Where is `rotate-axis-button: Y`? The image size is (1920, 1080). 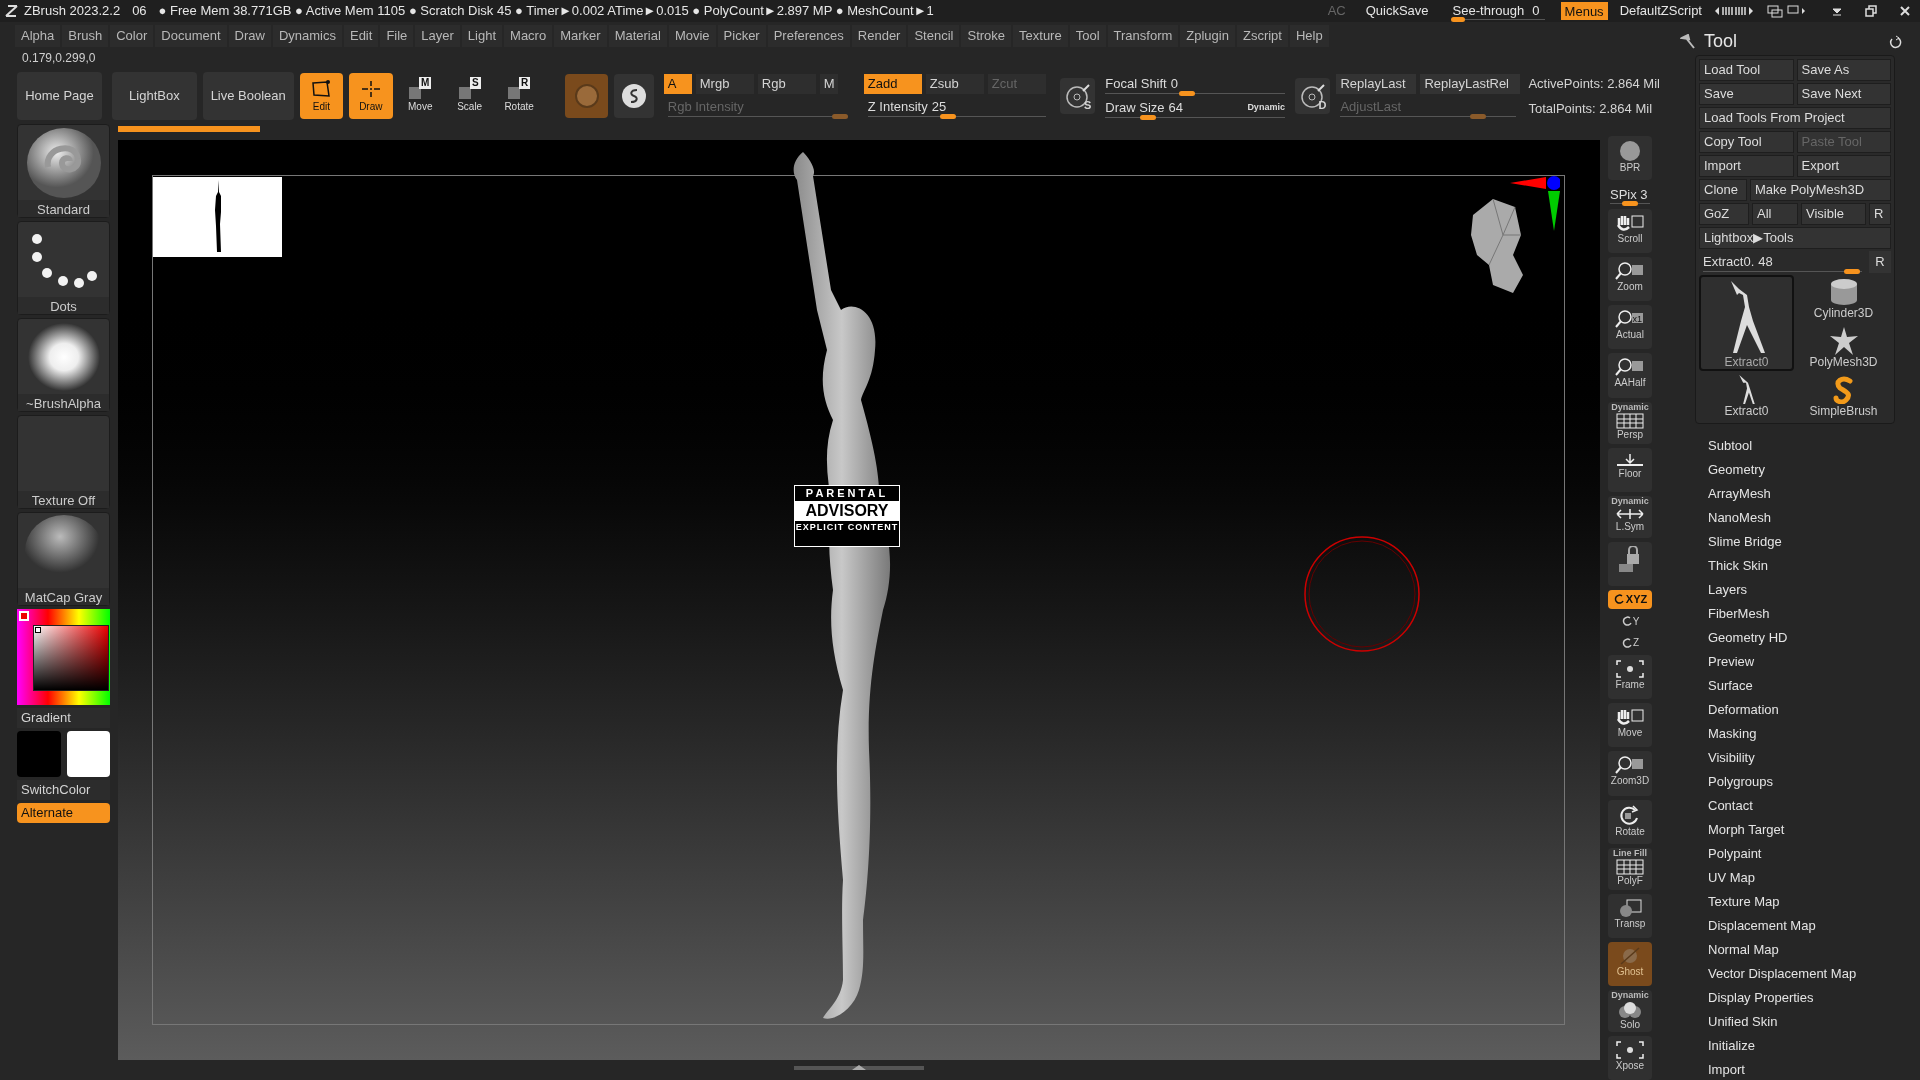
rotate-axis-button: Y is located at coordinates (1630, 621).